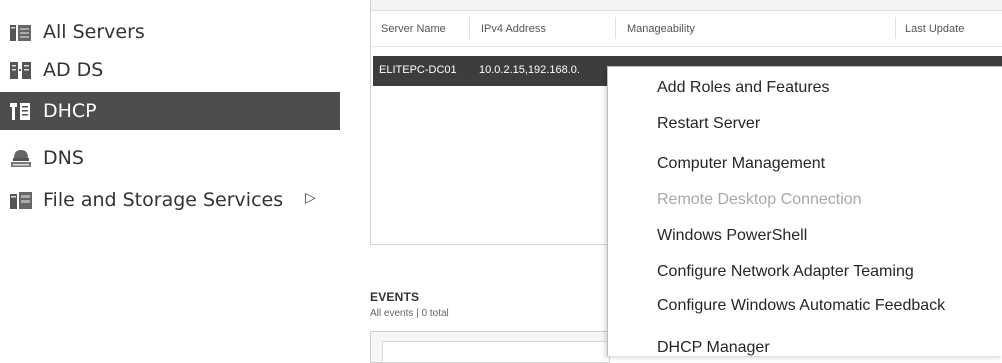  What do you see at coordinates (21, 70) in the screenshot?
I see `ad-ds-icon` at bounding box center [21, 70].